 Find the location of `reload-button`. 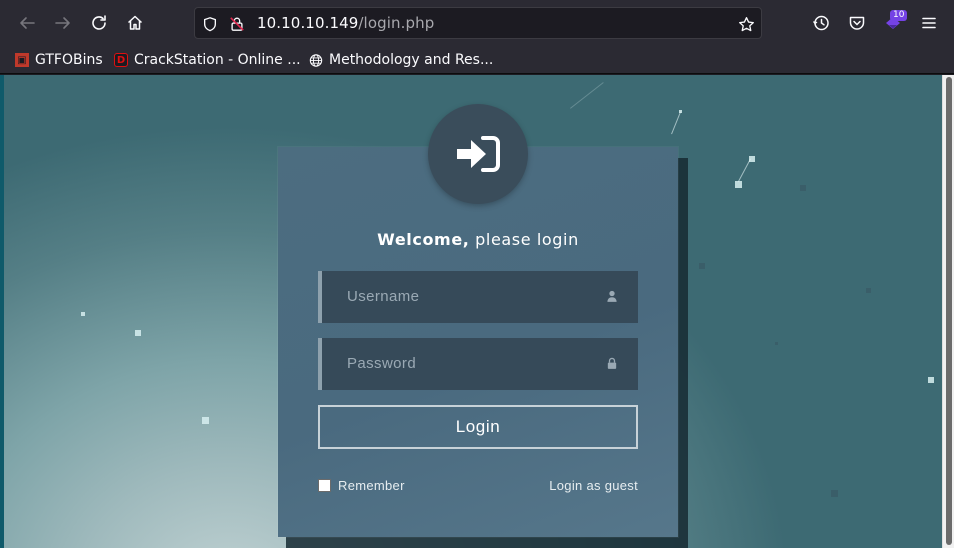

reload-button is located at coordinates (99, 23).